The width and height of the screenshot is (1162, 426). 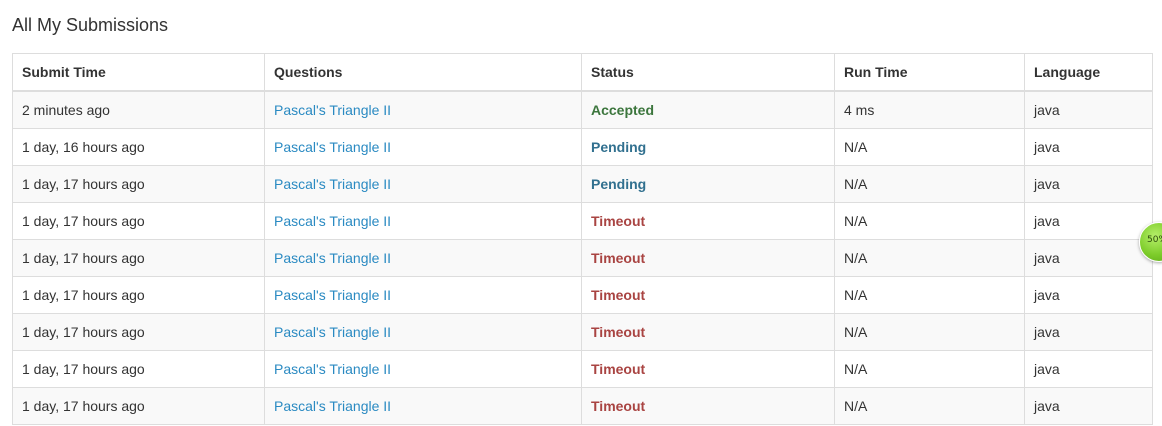 What do you see at coordinates (423, 72) in the screenshot?
I see `header-questions: Questions` at bounding box center [423, 72].